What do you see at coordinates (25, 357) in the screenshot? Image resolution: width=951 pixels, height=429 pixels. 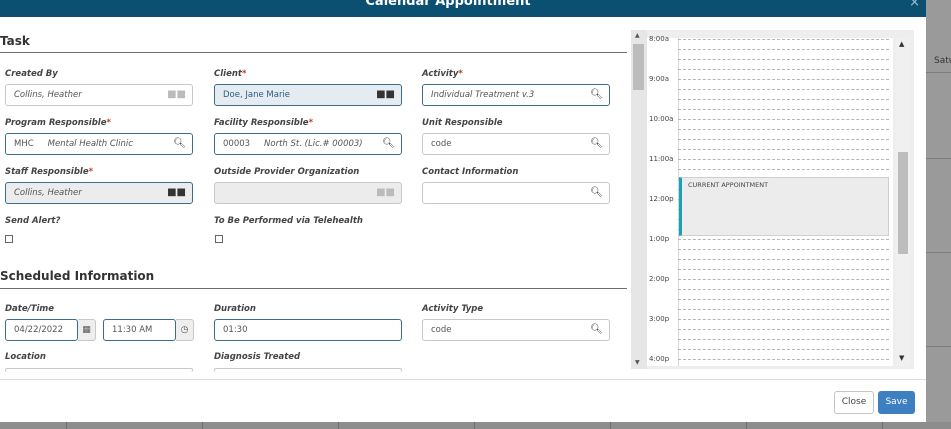 I see `location-label: Location` at bounding box center [25, 357].